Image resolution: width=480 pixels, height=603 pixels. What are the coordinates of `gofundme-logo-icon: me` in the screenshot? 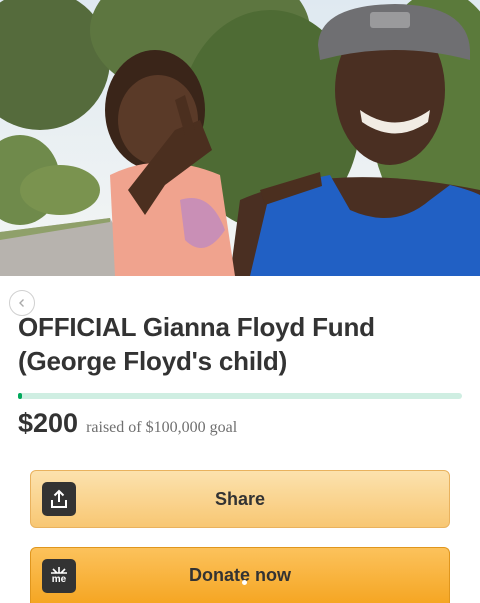 It's located at (59, 575).